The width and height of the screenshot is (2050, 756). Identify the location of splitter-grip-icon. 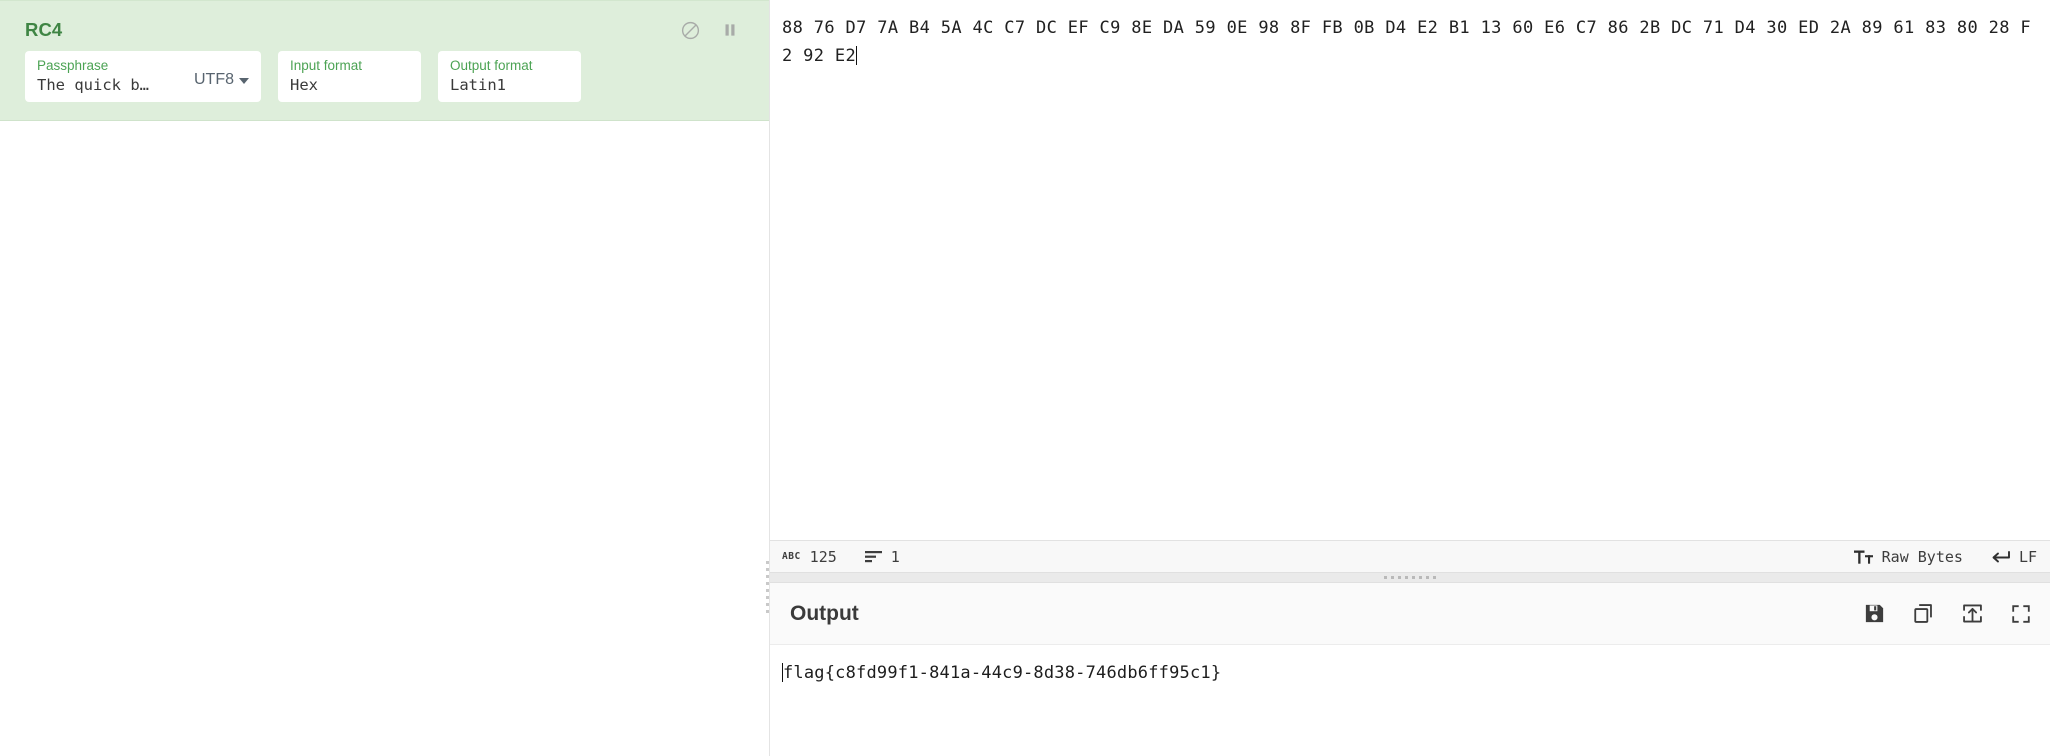
(1410, 577).